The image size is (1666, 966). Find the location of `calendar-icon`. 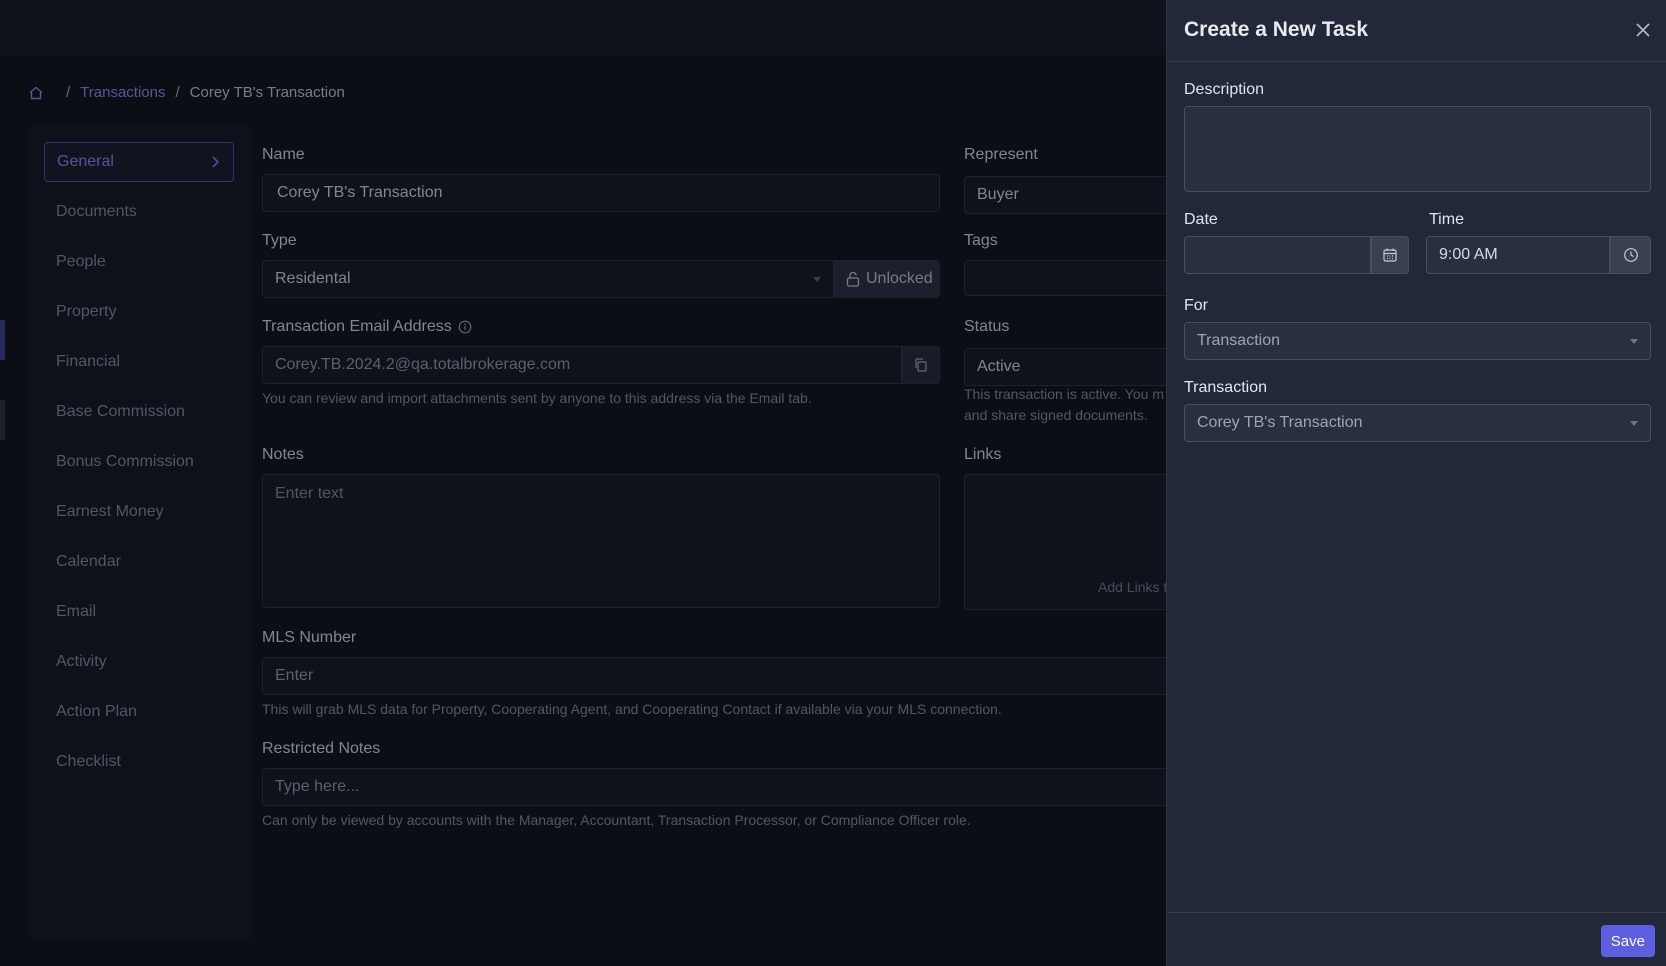

calendar-icon is located at coordinates (1390, 255).